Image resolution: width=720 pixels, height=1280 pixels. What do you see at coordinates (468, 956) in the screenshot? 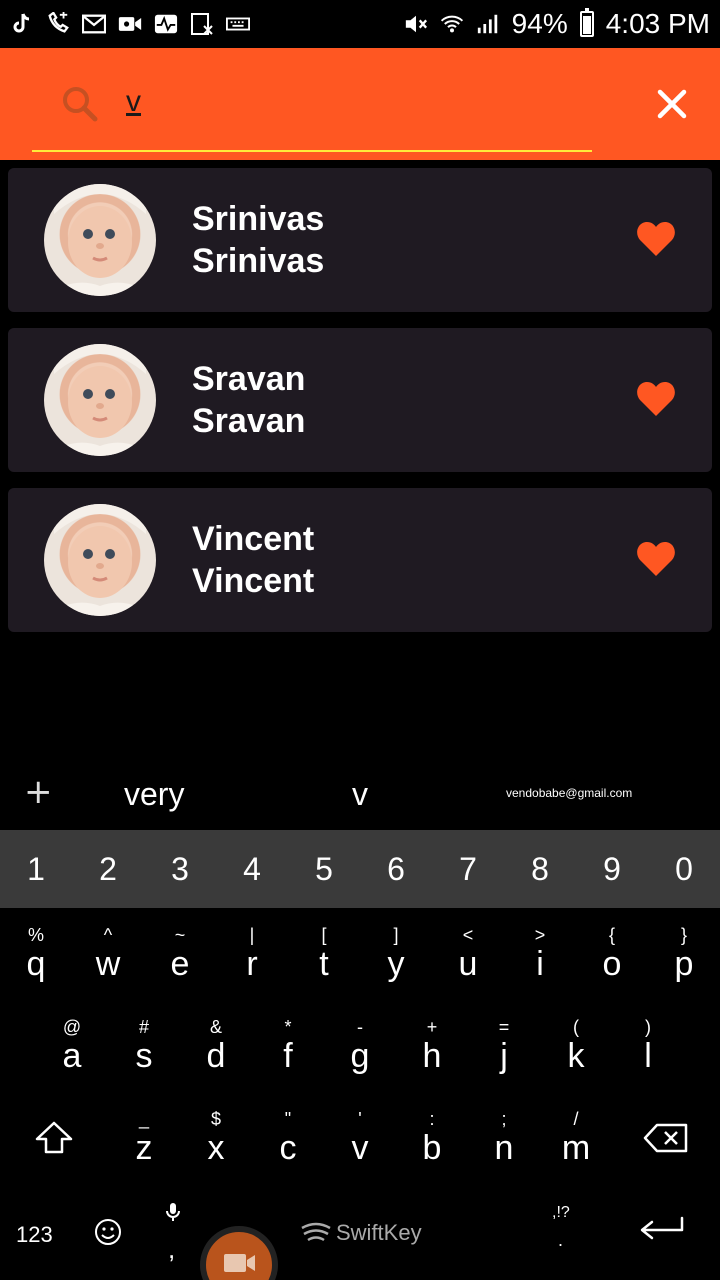
I see `key-u: < u` at bounding box center [468, 956].